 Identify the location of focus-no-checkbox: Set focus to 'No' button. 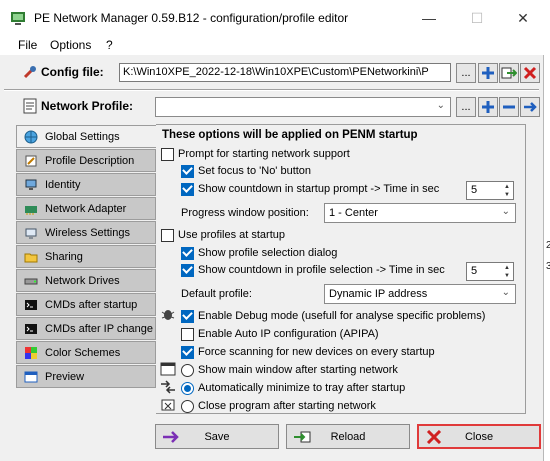
(246, 171).